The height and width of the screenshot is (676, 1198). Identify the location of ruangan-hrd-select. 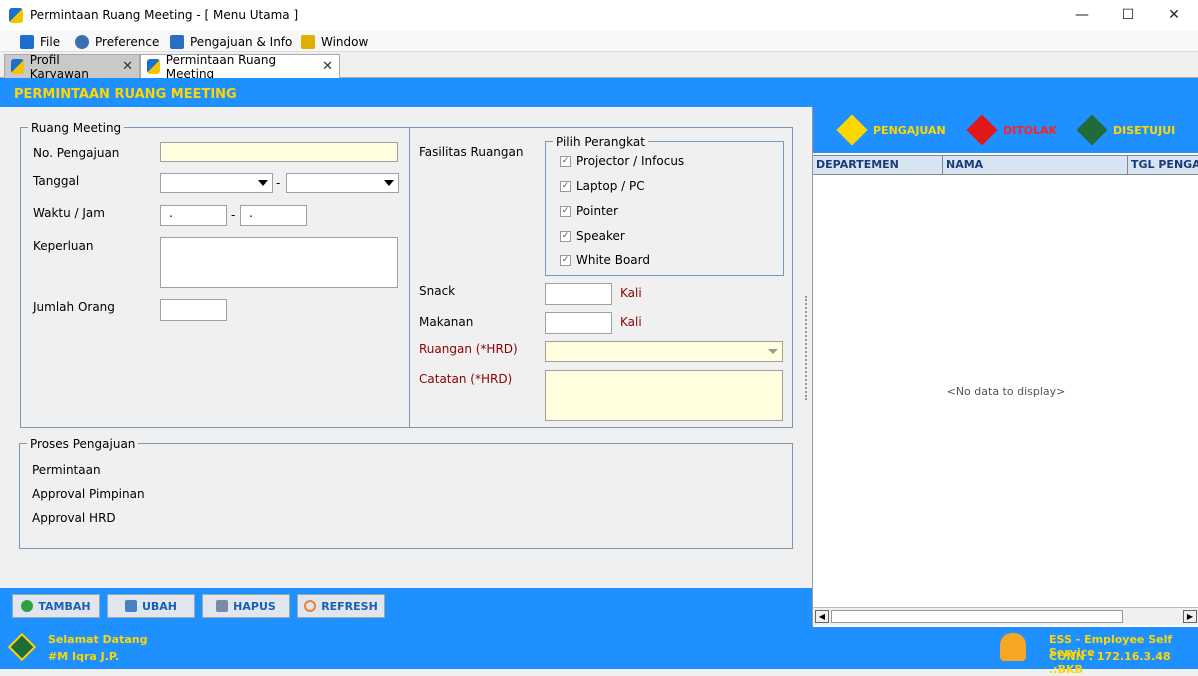
(664, 351).